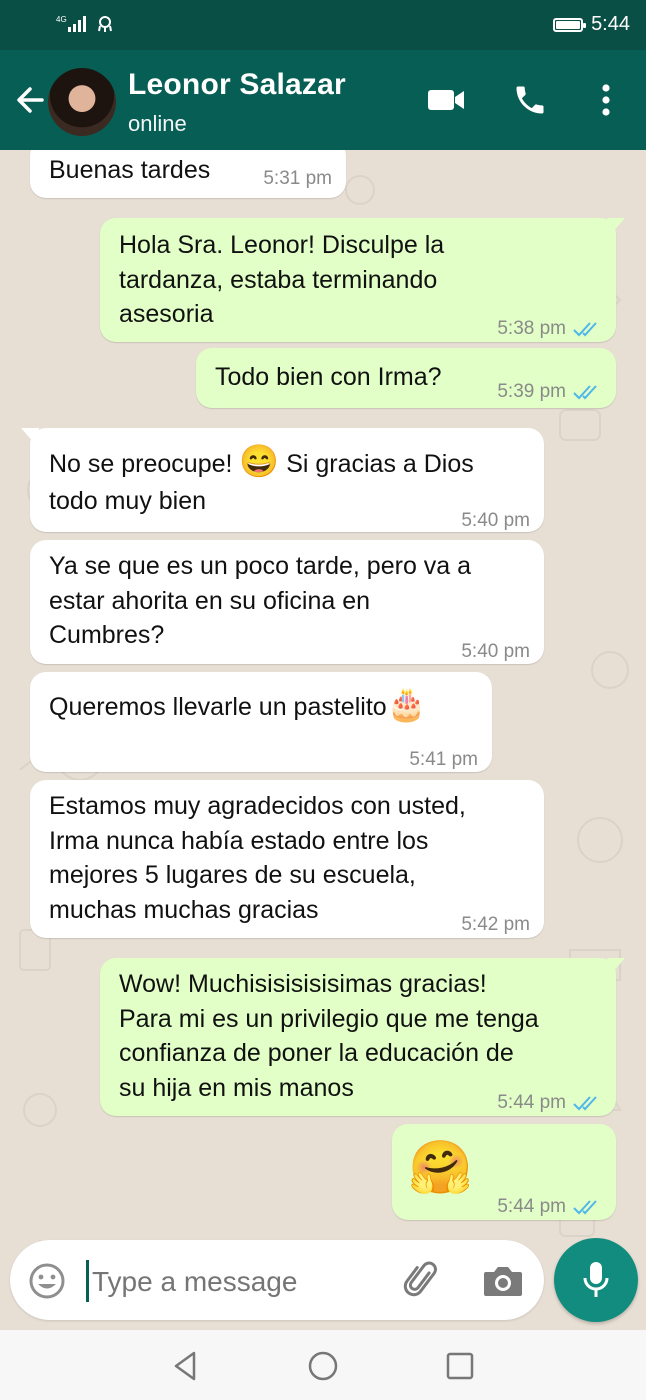  Describe the element at coordinates (549, 392) in the screenshot. I see `message-time: 5:39 pm` at that location.